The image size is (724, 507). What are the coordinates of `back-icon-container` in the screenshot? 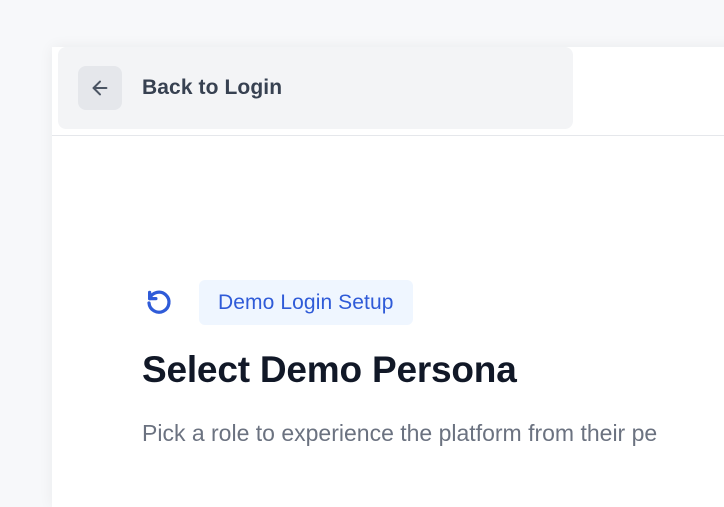 It's located at (100, 88).